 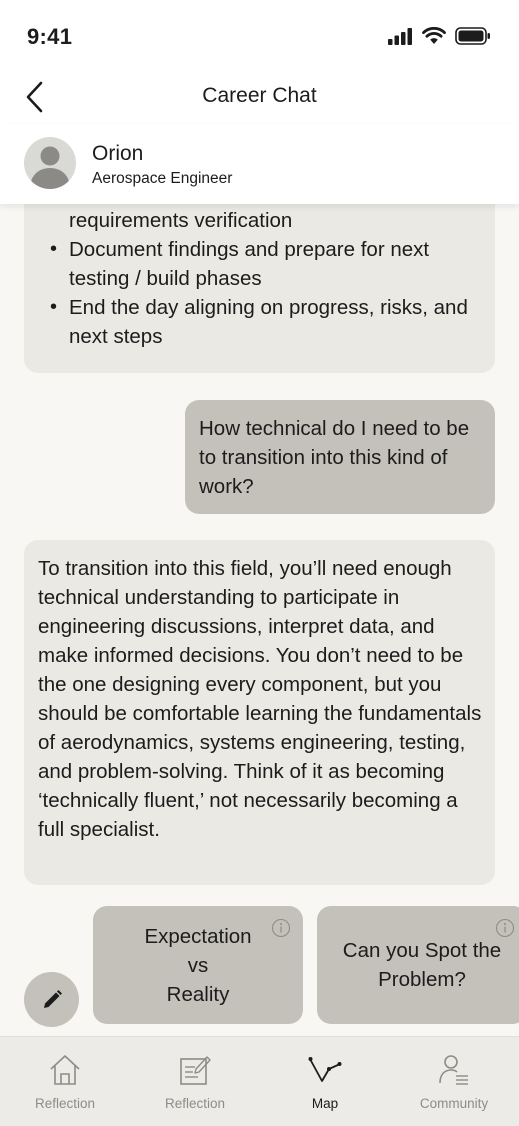 I want to click on signal-icon, so click(x=400, y=36).